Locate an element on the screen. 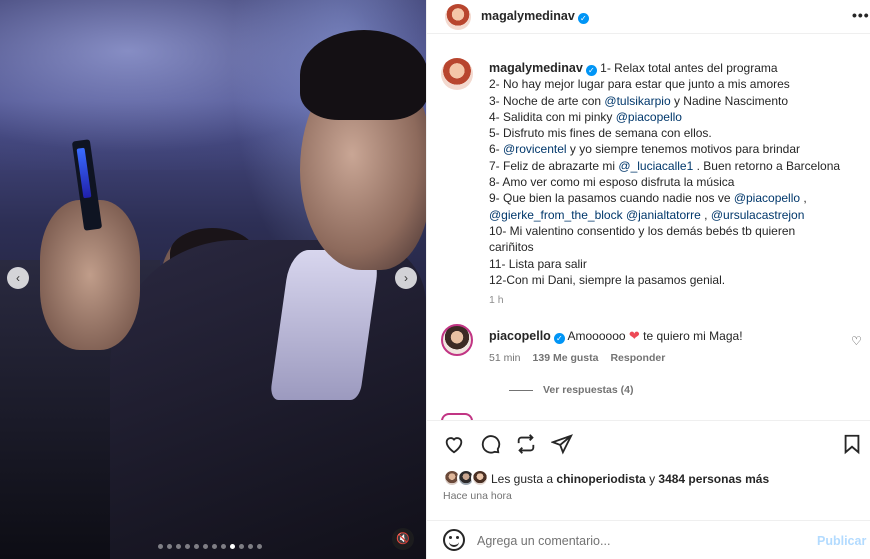 This screenshot has height=559, width=870. comment-input is located at coordinates (637, 541).